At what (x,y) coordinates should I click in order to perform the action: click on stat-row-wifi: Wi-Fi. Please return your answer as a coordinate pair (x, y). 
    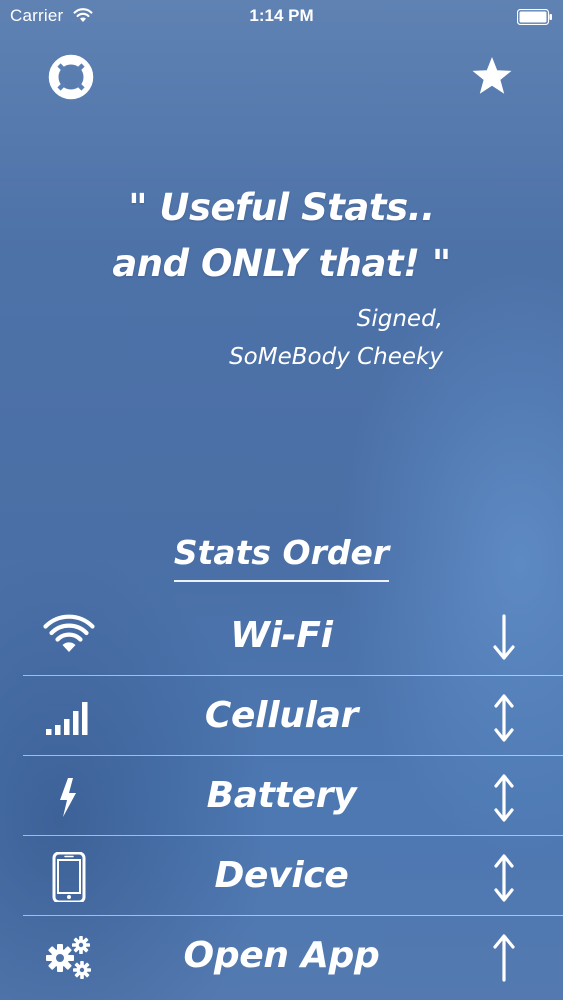
    Looking at the image, I should click on (281, 636).